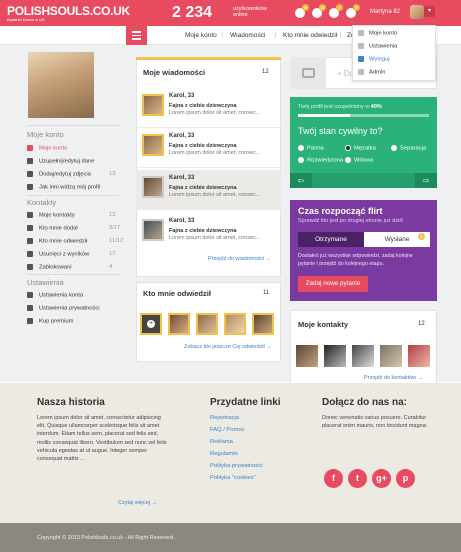  I want to click on sidebar-item-removed: Usunięci z wyników 17, so click(87, 254).